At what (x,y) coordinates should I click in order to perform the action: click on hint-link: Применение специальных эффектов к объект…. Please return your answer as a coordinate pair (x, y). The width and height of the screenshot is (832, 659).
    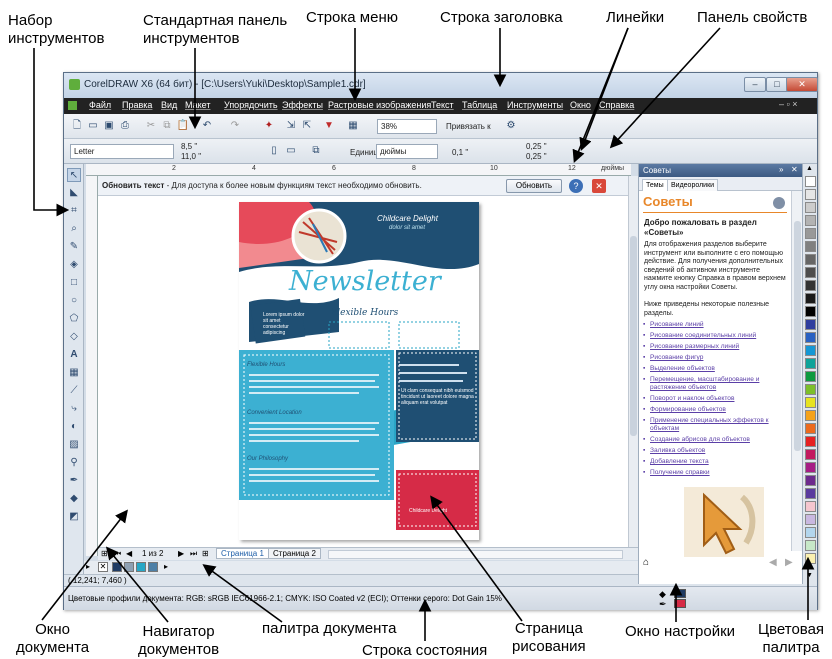
    Looking at the image, I should click on (716, 425).